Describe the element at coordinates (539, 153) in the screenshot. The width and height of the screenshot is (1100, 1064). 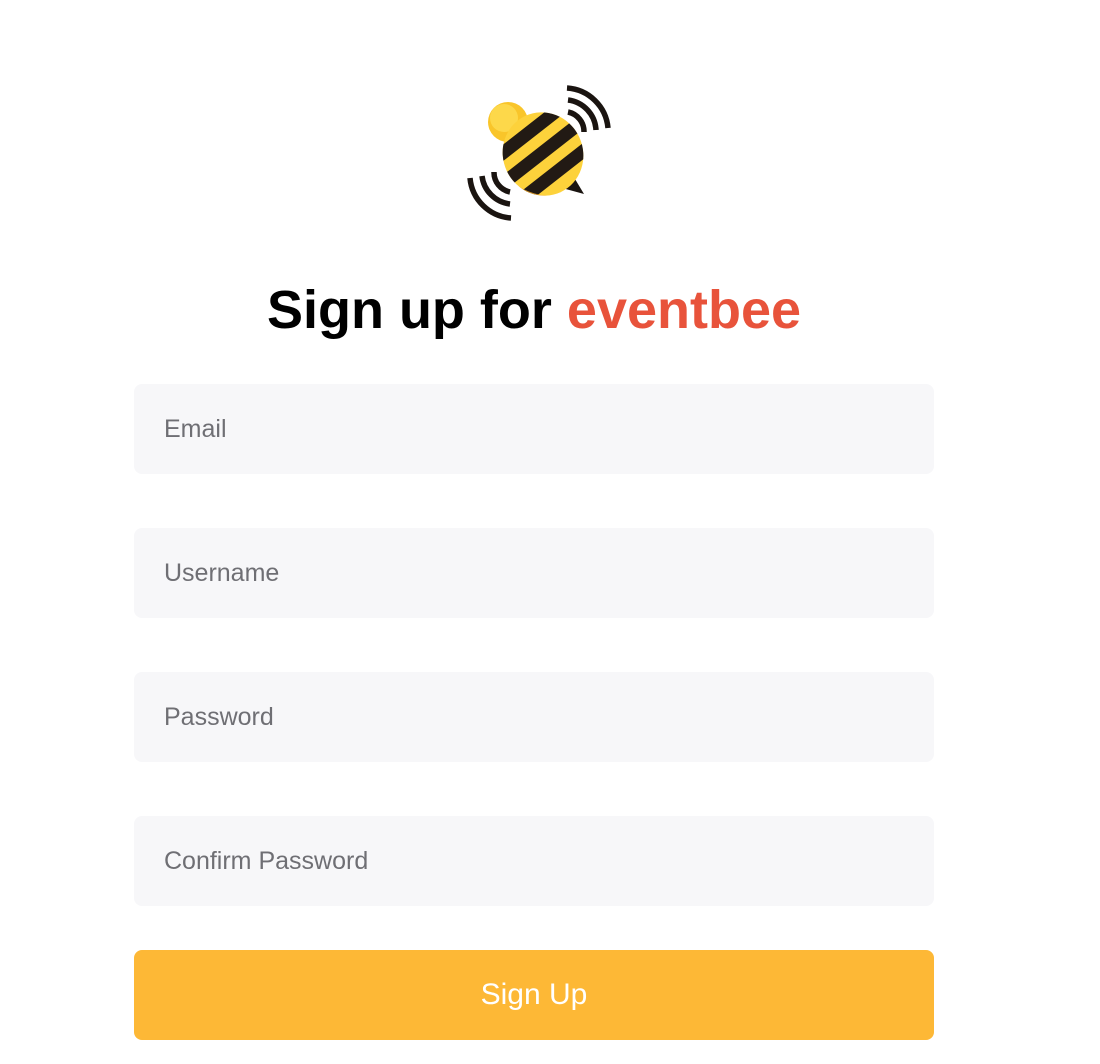
I see `bee-logo-icon` at that location.